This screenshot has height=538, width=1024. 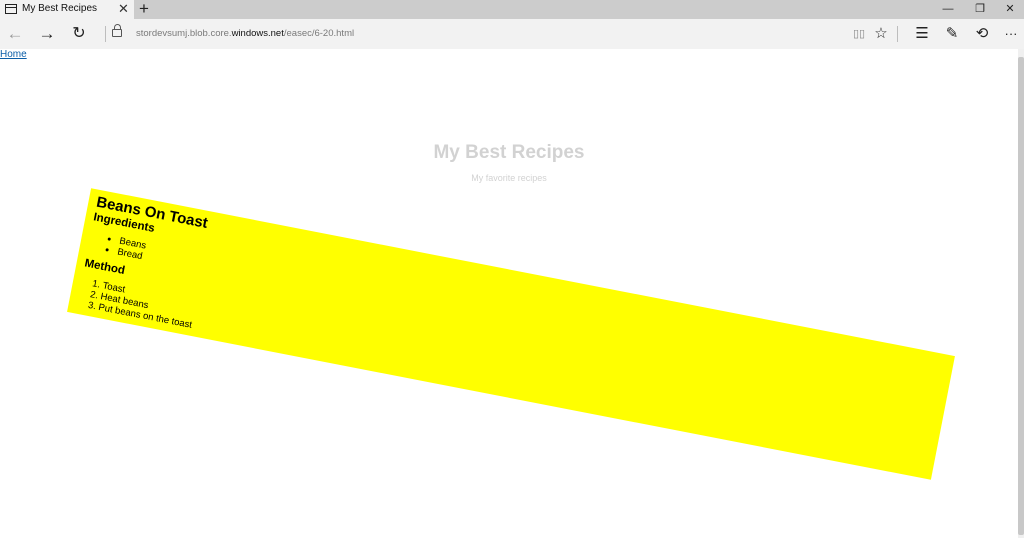 What do you see at coordinates (257, 33) in the screenshot?
I see `url-host: windows.net` at bounding box center [257, 33].